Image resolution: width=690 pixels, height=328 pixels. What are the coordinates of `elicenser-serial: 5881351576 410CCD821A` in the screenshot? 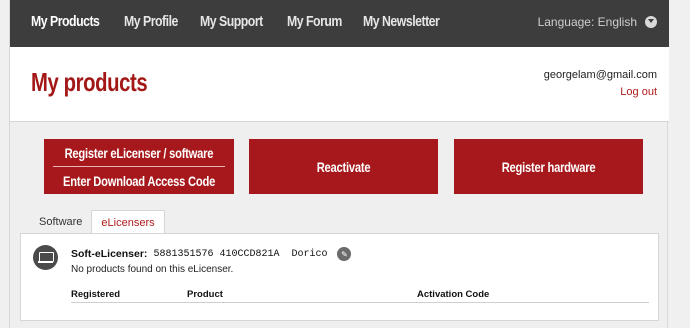 It's located at (216, 254).